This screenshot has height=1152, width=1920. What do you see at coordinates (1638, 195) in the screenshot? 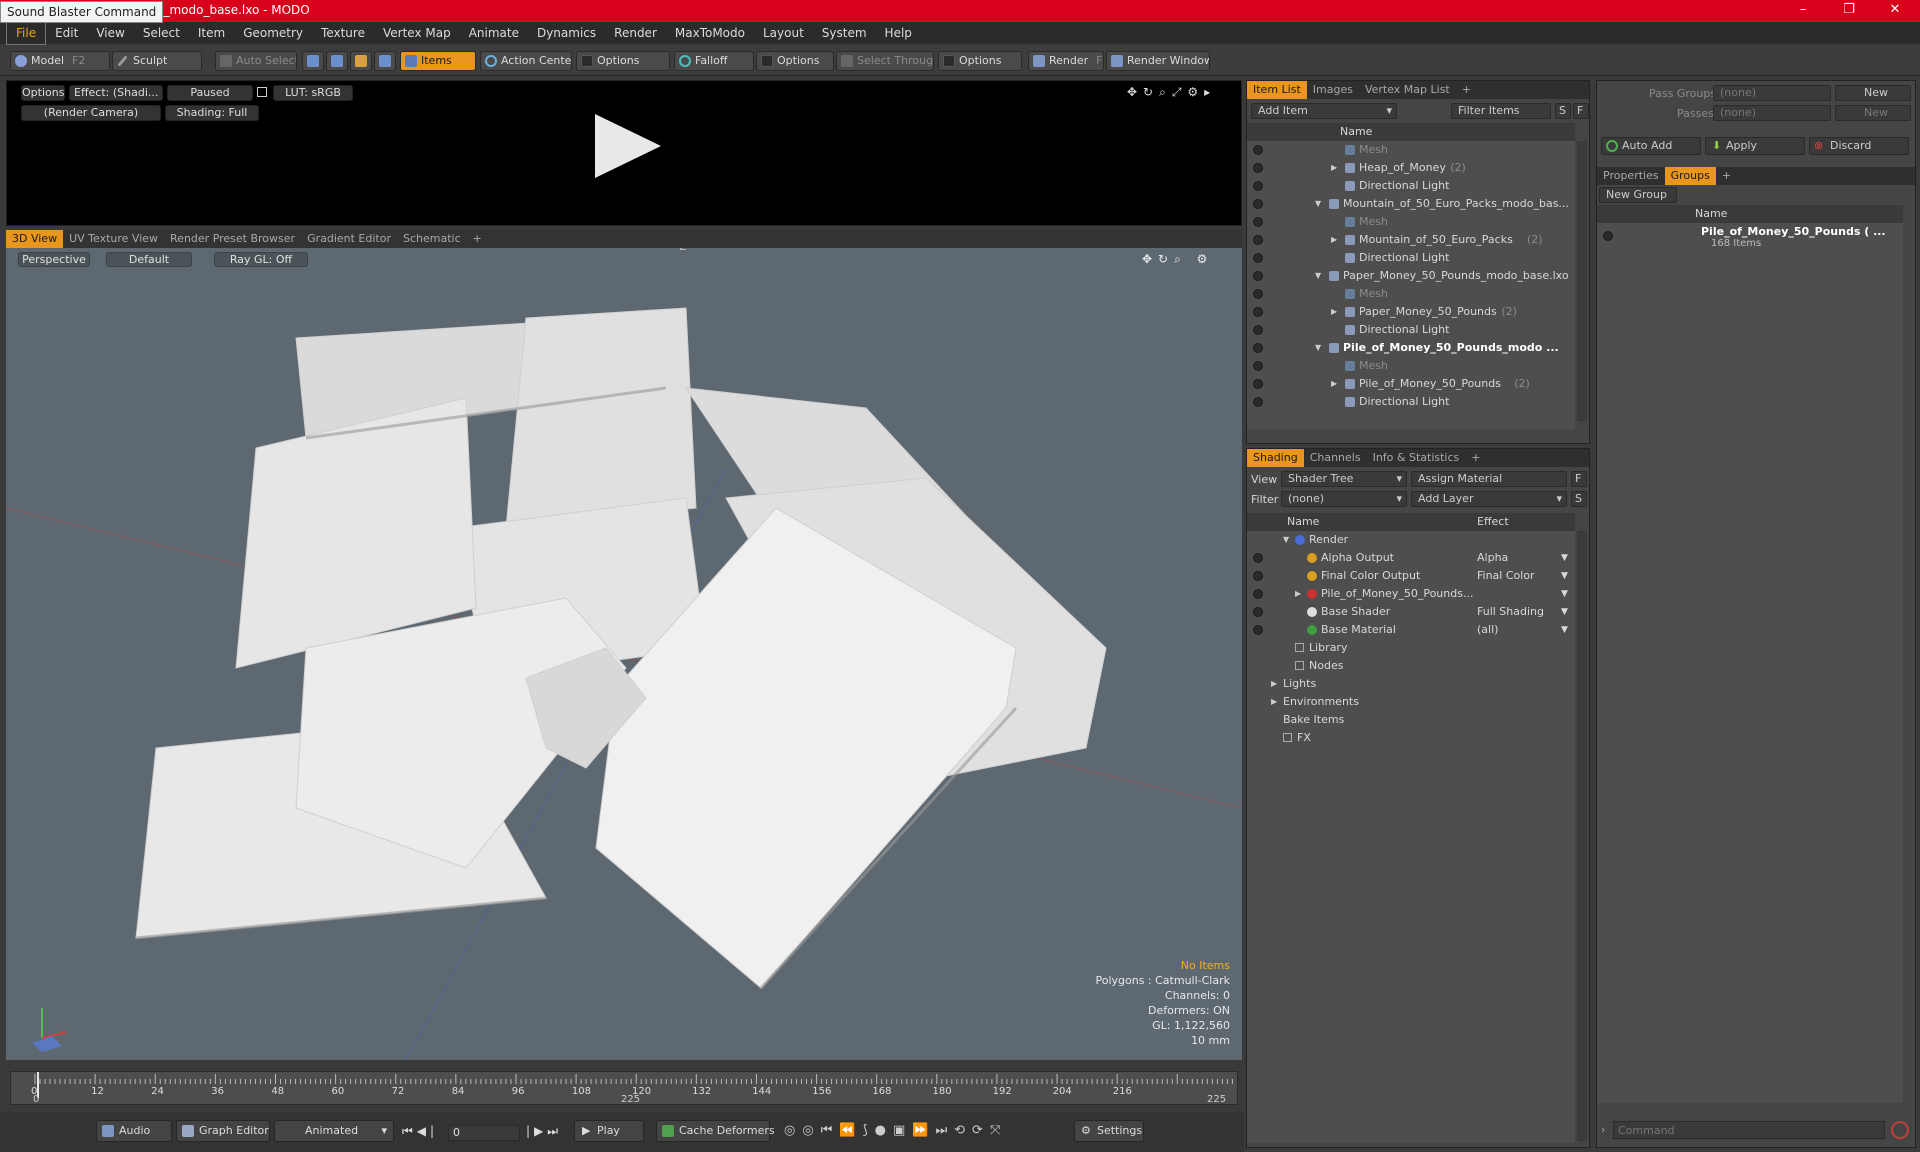
I see `new-group-button: New Group` at bounding box center [1638, 195].